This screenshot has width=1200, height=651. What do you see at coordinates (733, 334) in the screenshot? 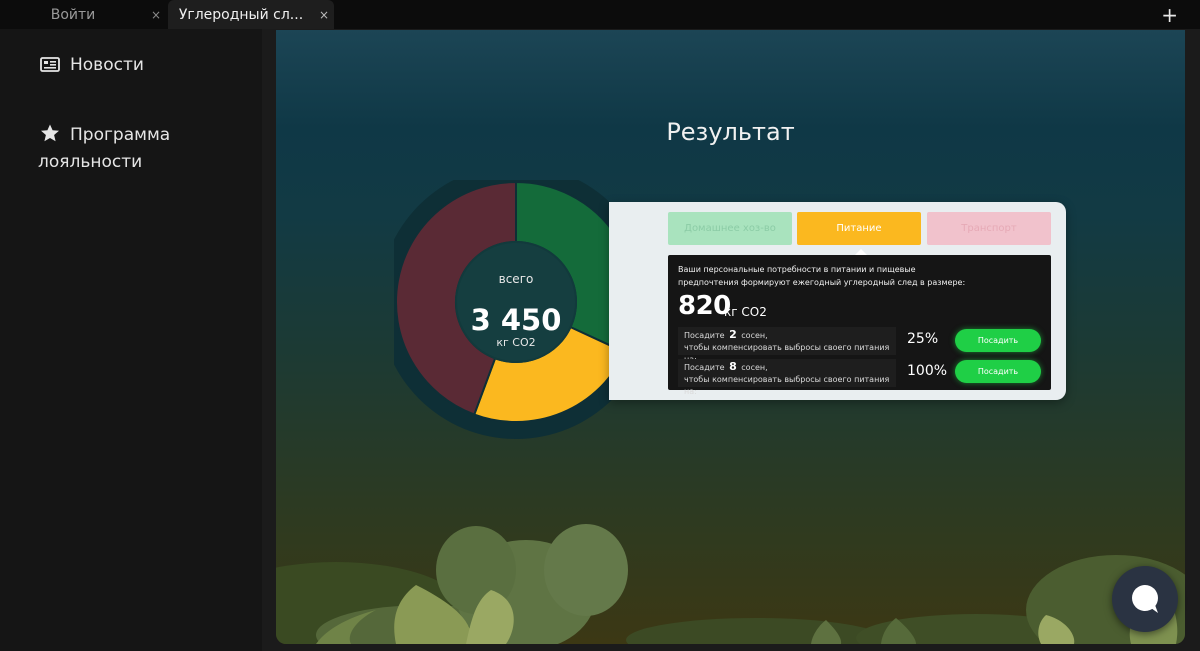
I see `tree-count: 2` at bounding box center [733, 334].